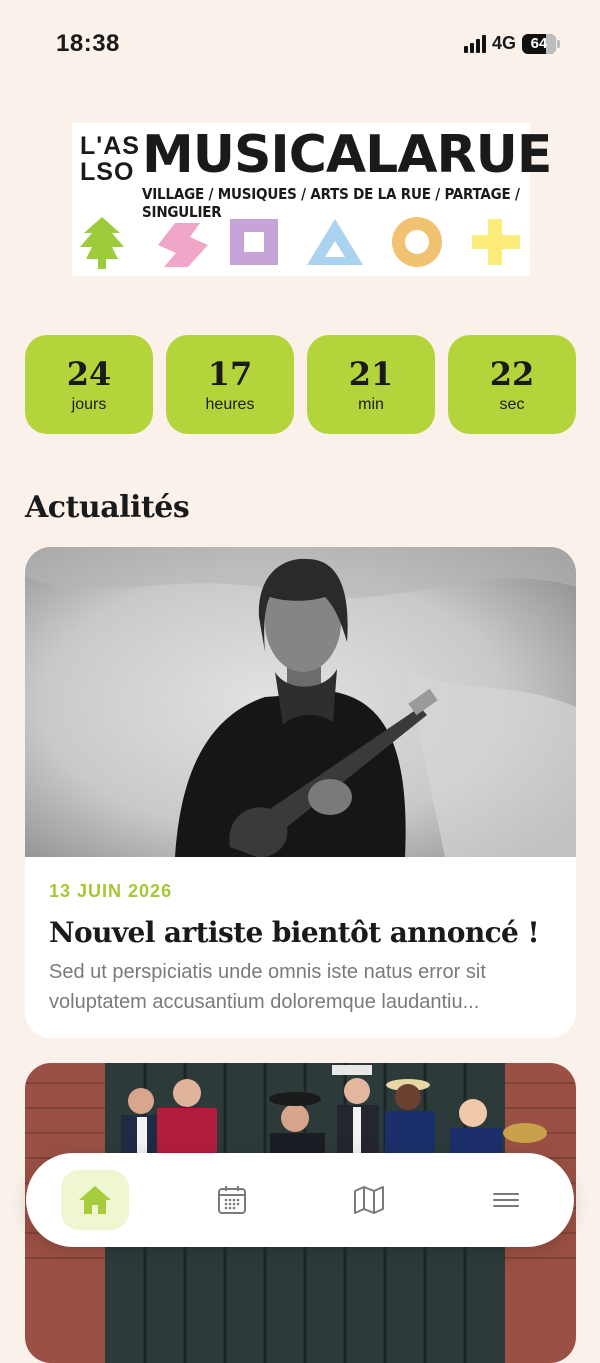  What do you see at coordinates (89, 373) in the screenshot?
I see `countdown-value: 24` at bounding box center [89, 373].